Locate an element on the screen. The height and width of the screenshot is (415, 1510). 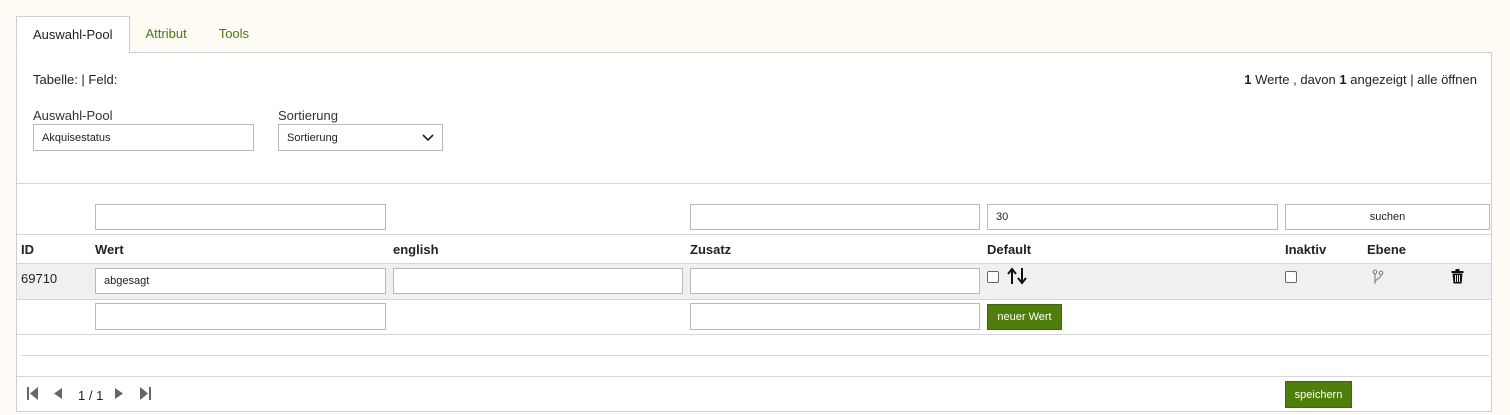
filter-zusatz-input is located at coordinates (835, 217).